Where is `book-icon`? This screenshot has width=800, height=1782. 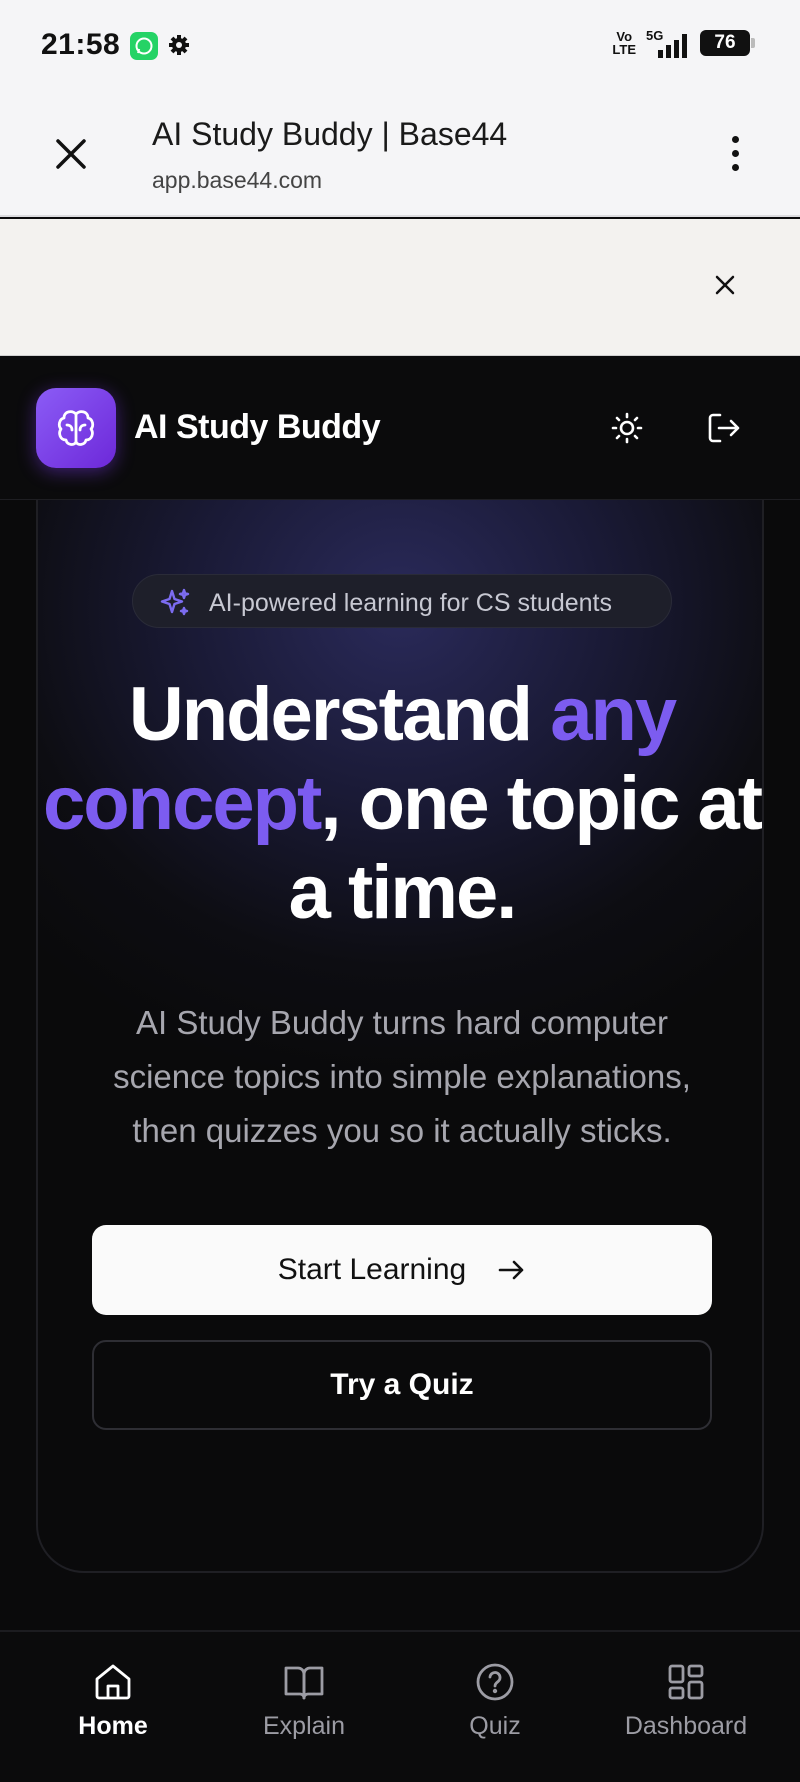
book-icon is located at coordinates (304, 1683).